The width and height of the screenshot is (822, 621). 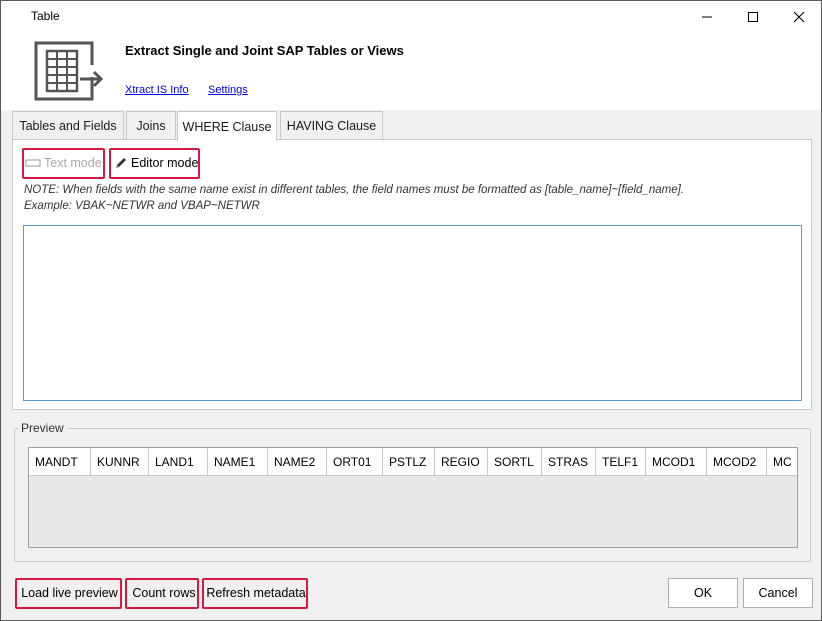 I want to click on text-mode-label: Text mode, so click(x=73, y=163).